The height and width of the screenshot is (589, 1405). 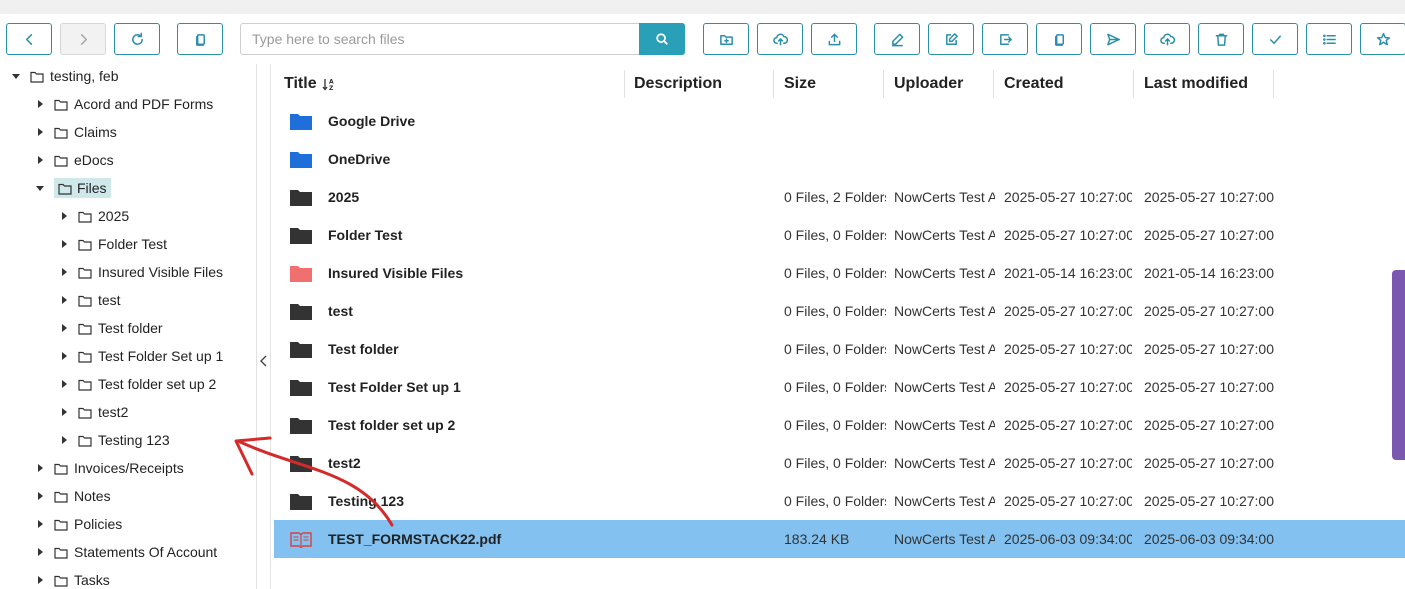 I want to click on forward-button, so click(x=83, y=39).